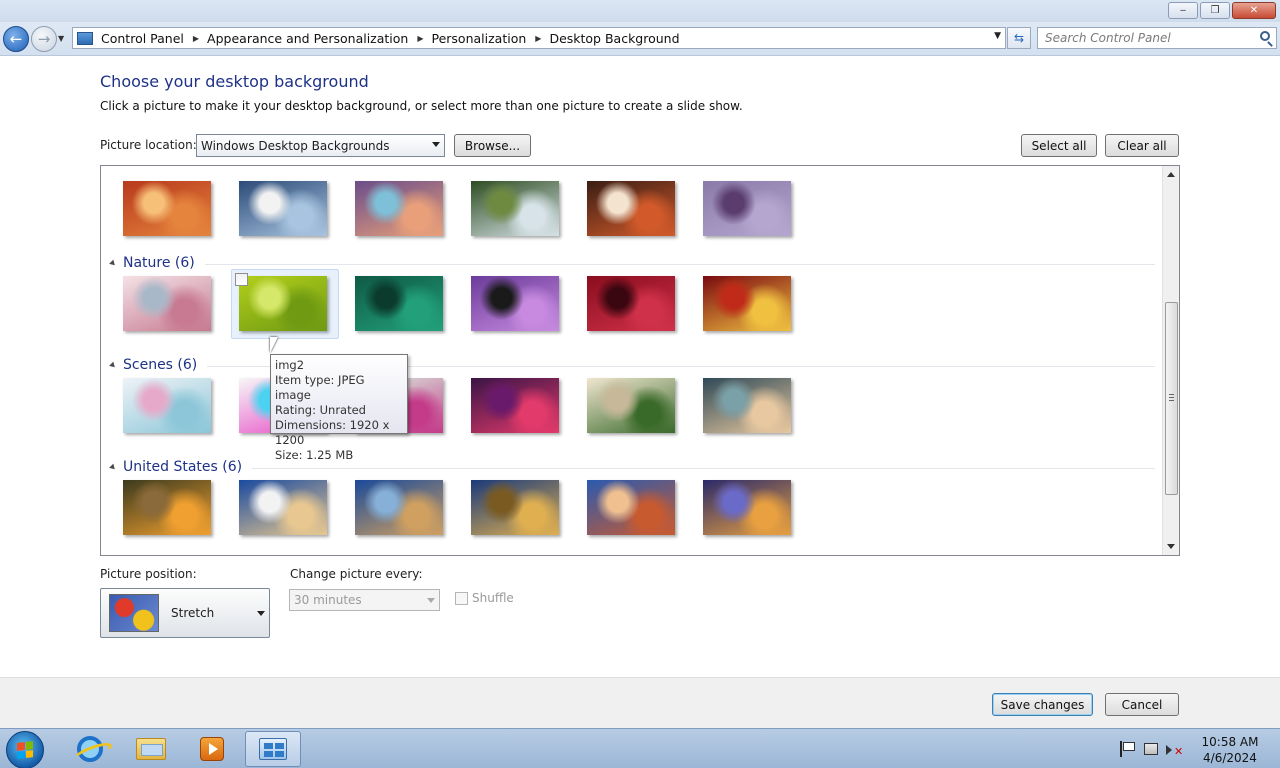 The height and width of the screenshot is (768, 1280). What do you see at coordinates (1142, 704) in the screenshot?
I see `cancel-button: Cancel` at bounding box center [1142, 704].